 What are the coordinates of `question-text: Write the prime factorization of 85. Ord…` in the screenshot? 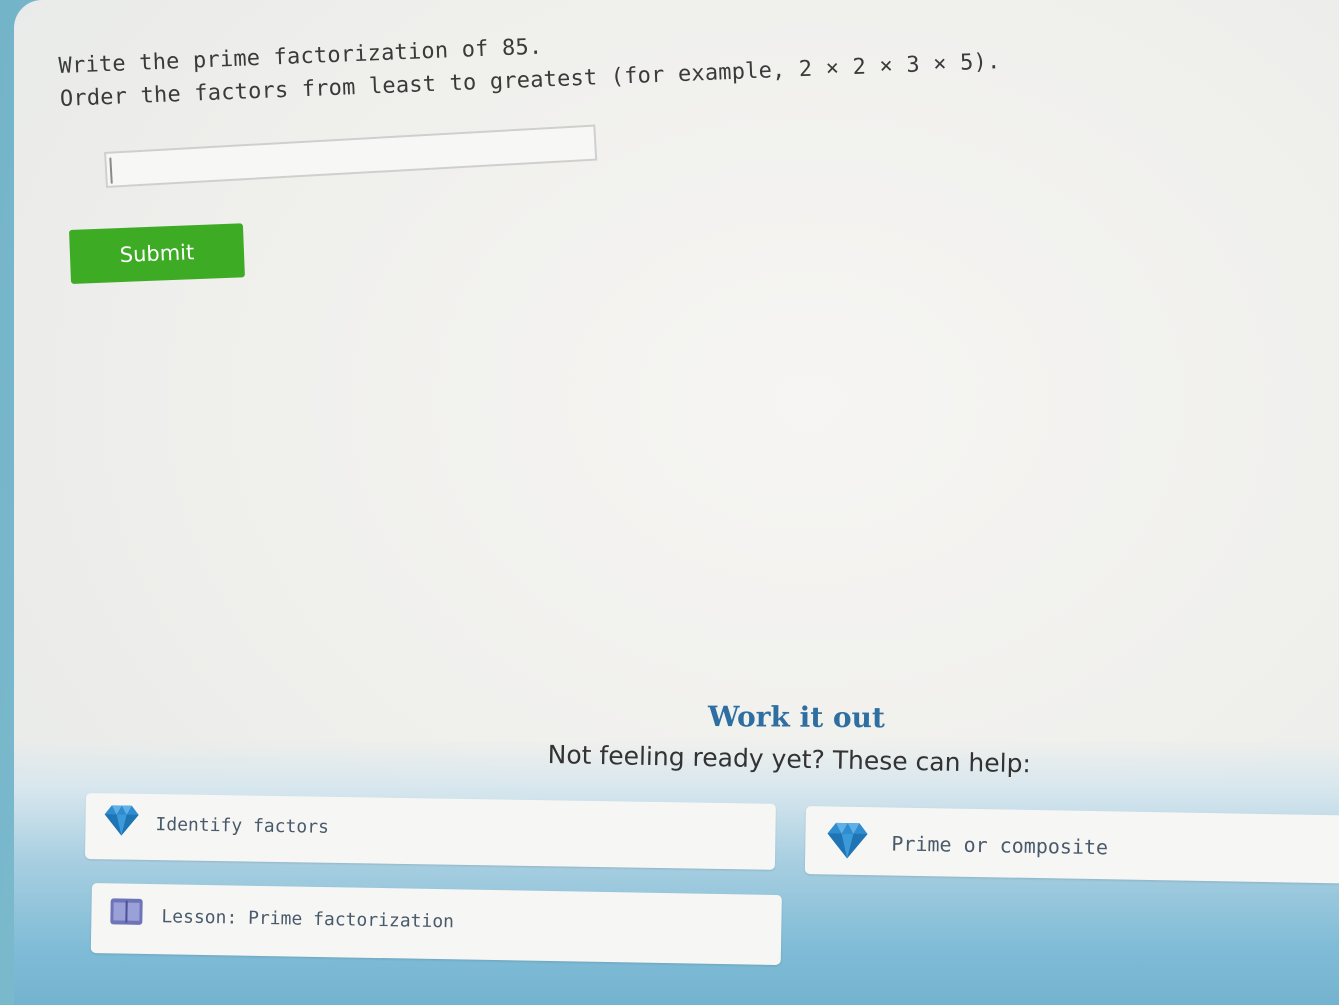 It's located at (529, 64).